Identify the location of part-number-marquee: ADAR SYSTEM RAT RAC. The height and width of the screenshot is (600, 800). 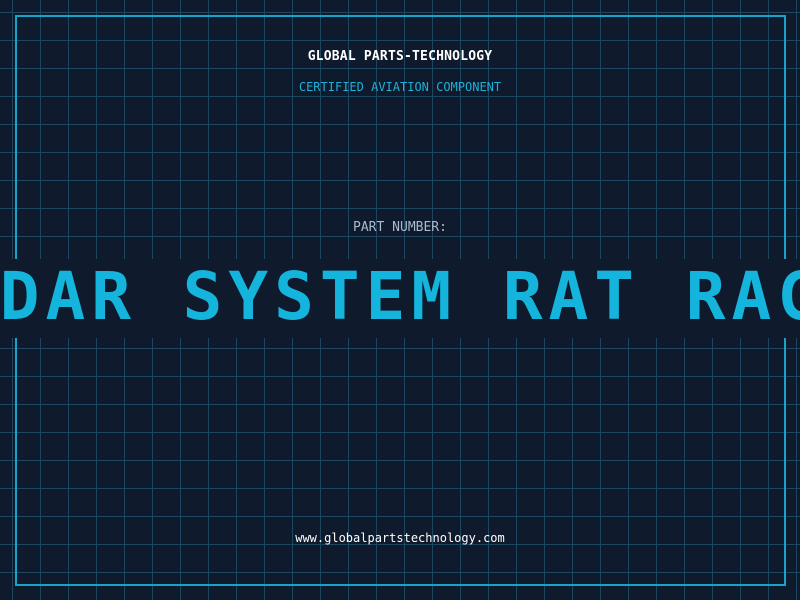
(400, 298).